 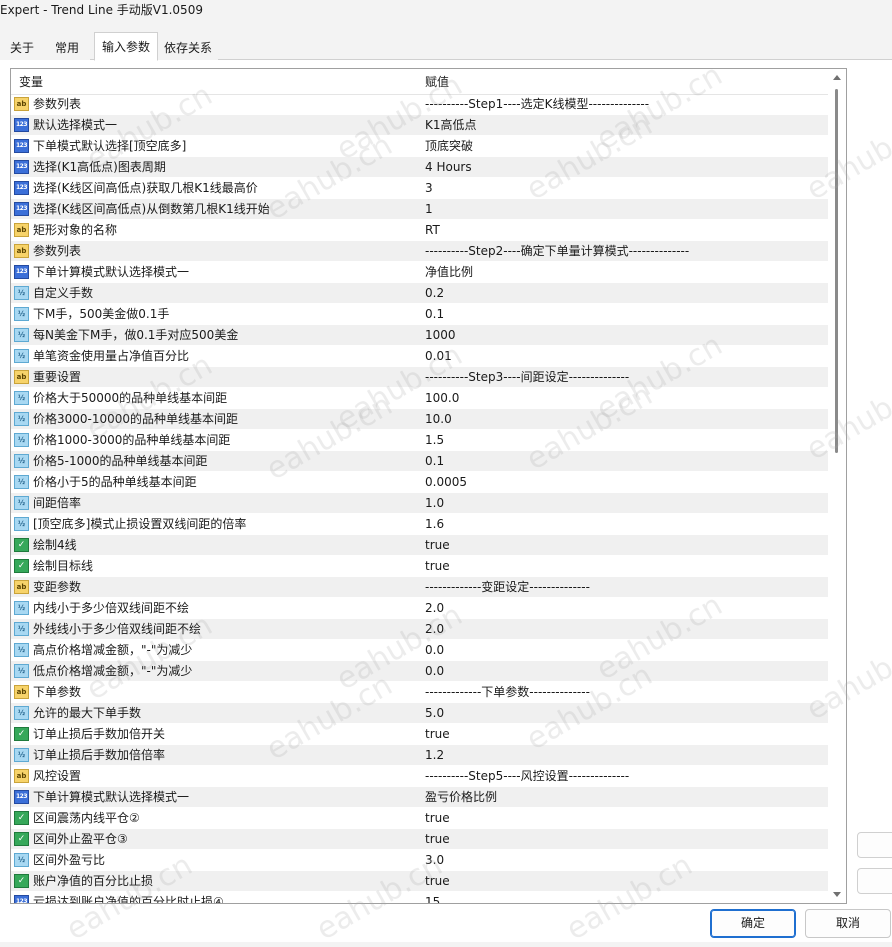 What do you see at coordinates (67, 47) in the screenshot?
I see `tab-common: 常用` at bounding box center [67, 47].